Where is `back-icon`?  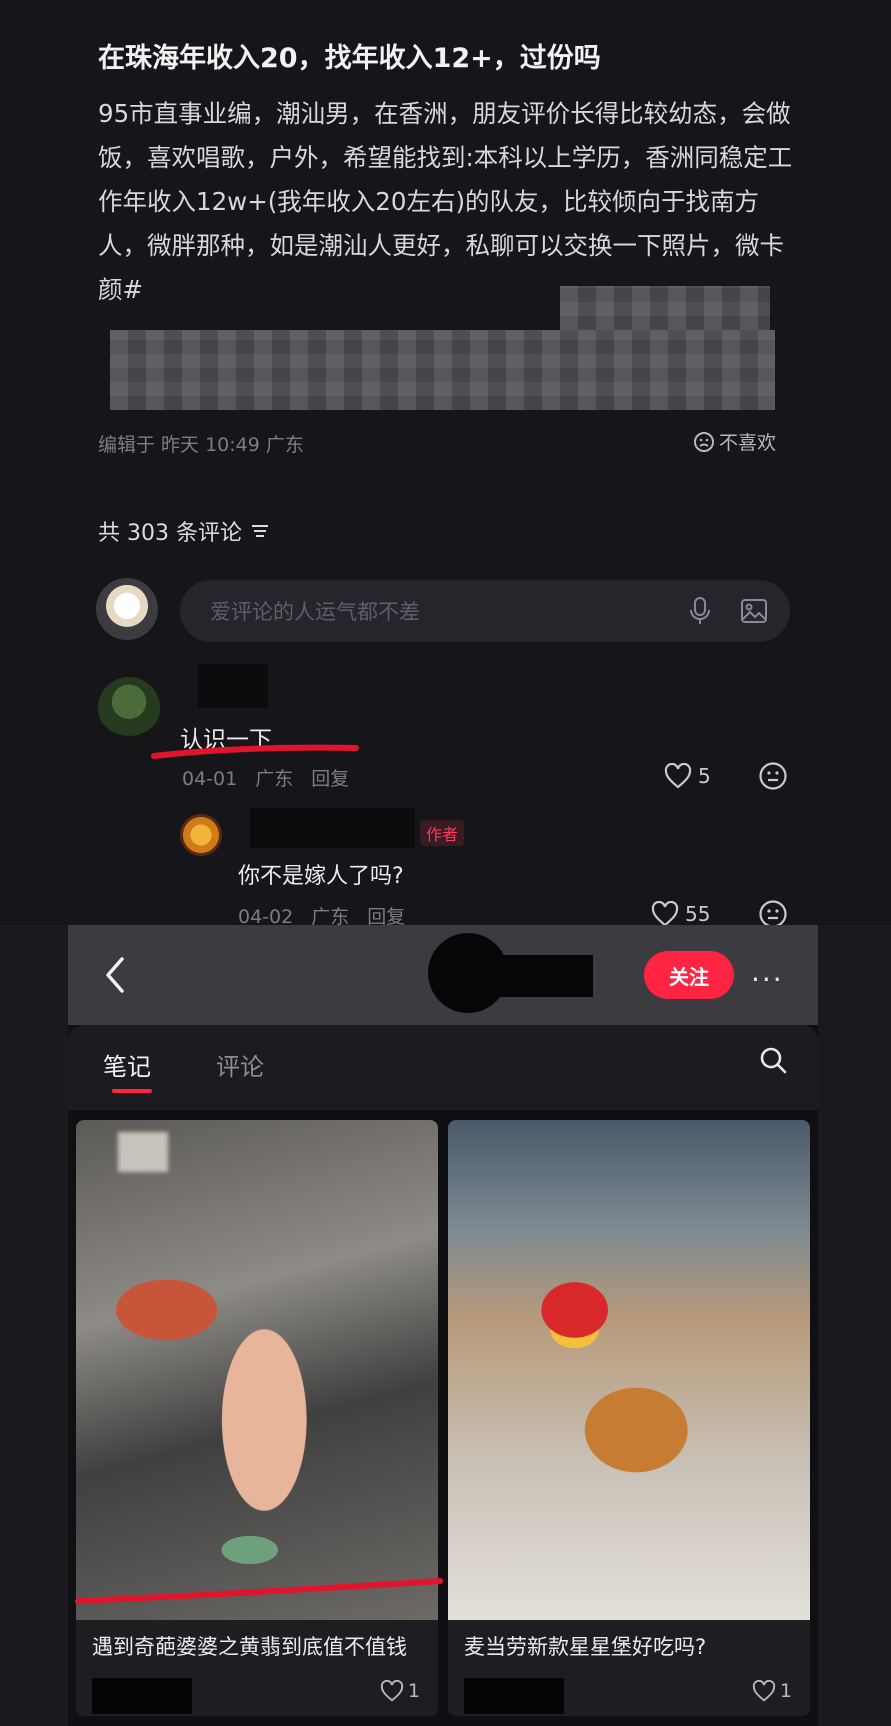
back-icon is located at coordinates (115, 975).